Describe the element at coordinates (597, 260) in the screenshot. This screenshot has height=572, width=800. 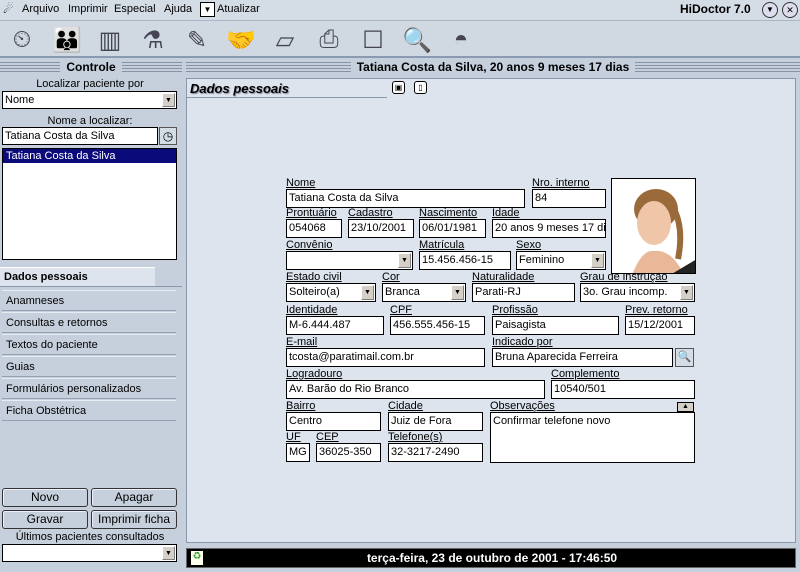
I see `chevron-down-icon: ▼` at that location.